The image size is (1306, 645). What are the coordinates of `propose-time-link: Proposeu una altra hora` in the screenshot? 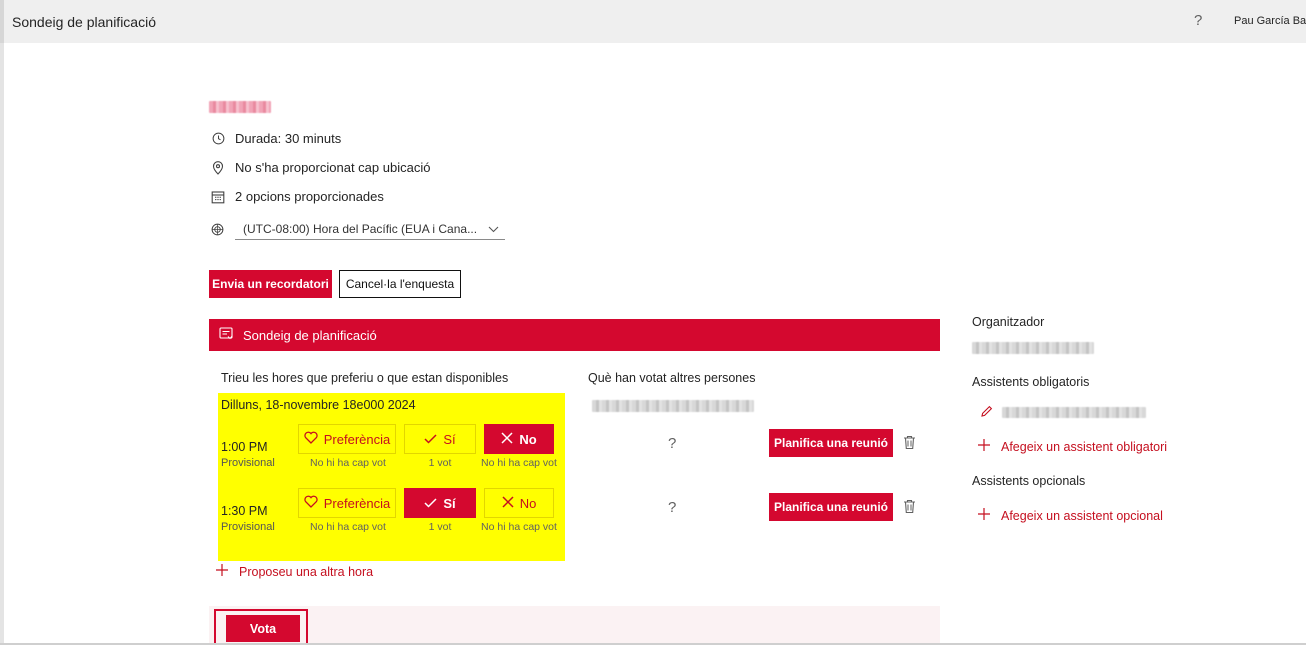 It's located at (294, 571).